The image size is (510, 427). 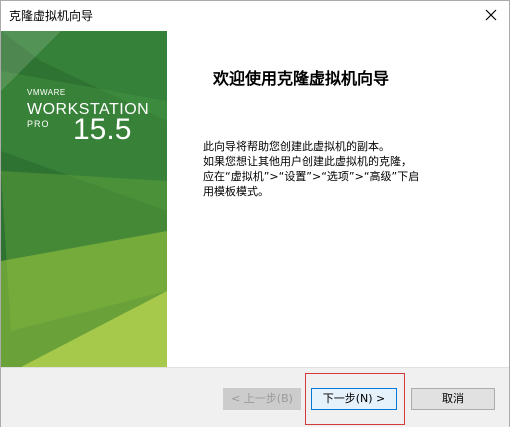 I want to click on window-title: 克隆虚拟机向导, so click(x=51, y=16).